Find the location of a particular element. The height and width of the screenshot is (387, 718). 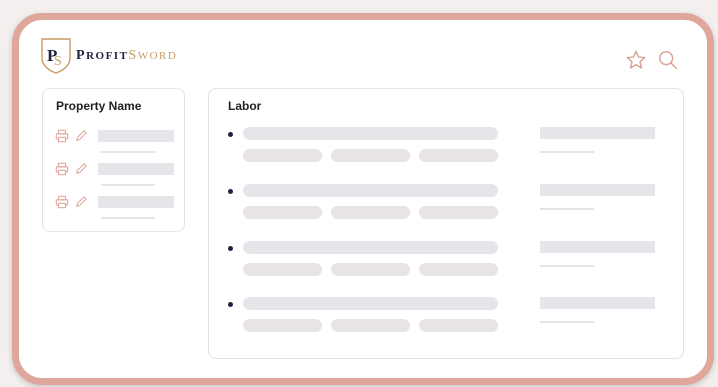

brand-logo: P S PROFIT SWORD is located at coordinates (109, 56).